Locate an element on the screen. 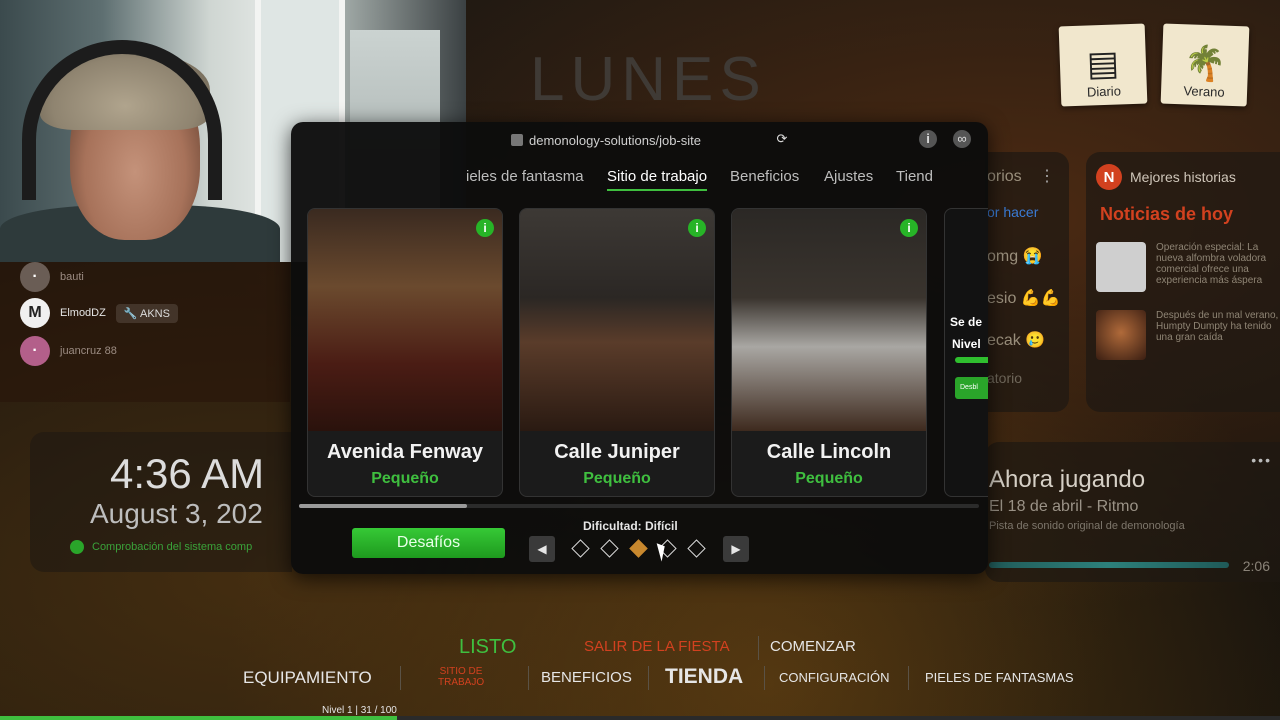 The width and height of the screenshot is (1280, 720). job-site-card: i Avenida Fenway Pequeño is located at coordinates (405, 352).